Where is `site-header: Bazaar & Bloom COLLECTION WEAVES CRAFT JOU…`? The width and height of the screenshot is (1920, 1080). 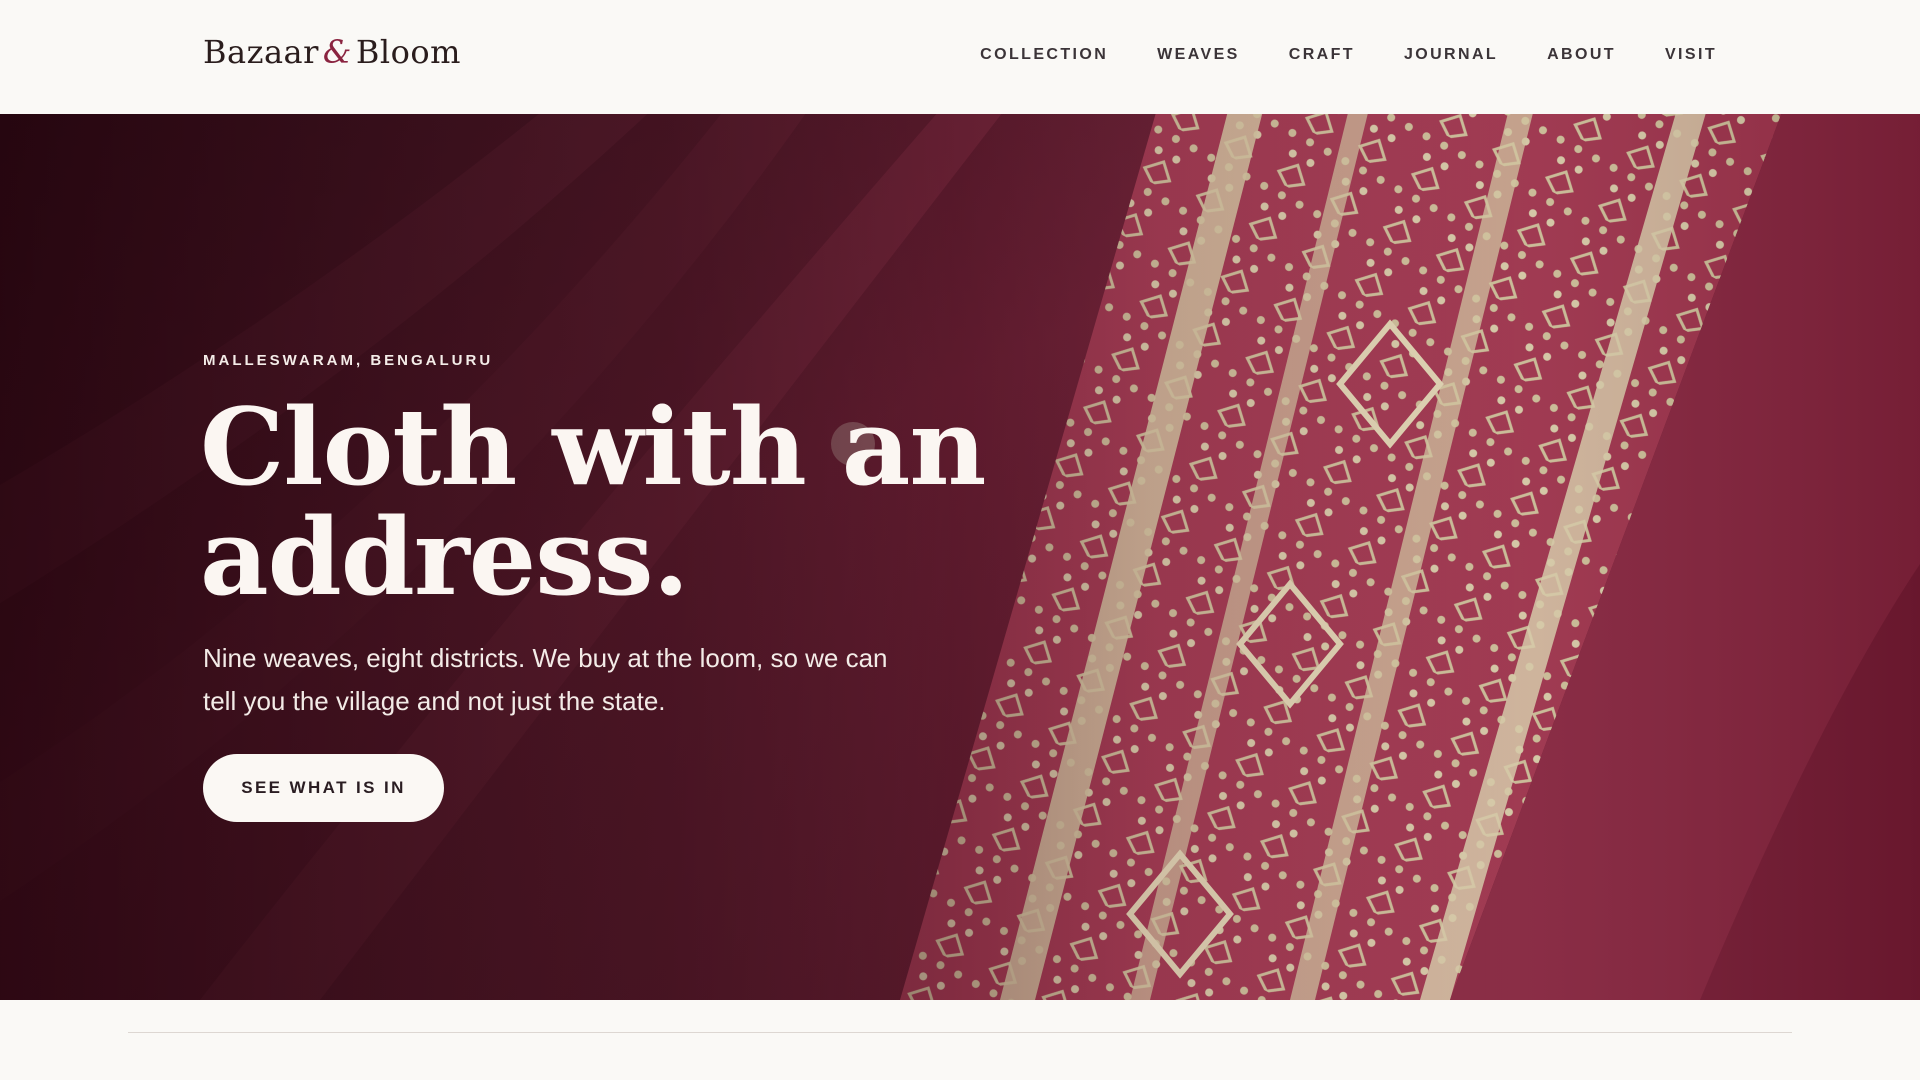
site-header: Bazaar & Bloom COLLECTION WEAVES CRAFT JOU… is located at coordinates (960, 57).